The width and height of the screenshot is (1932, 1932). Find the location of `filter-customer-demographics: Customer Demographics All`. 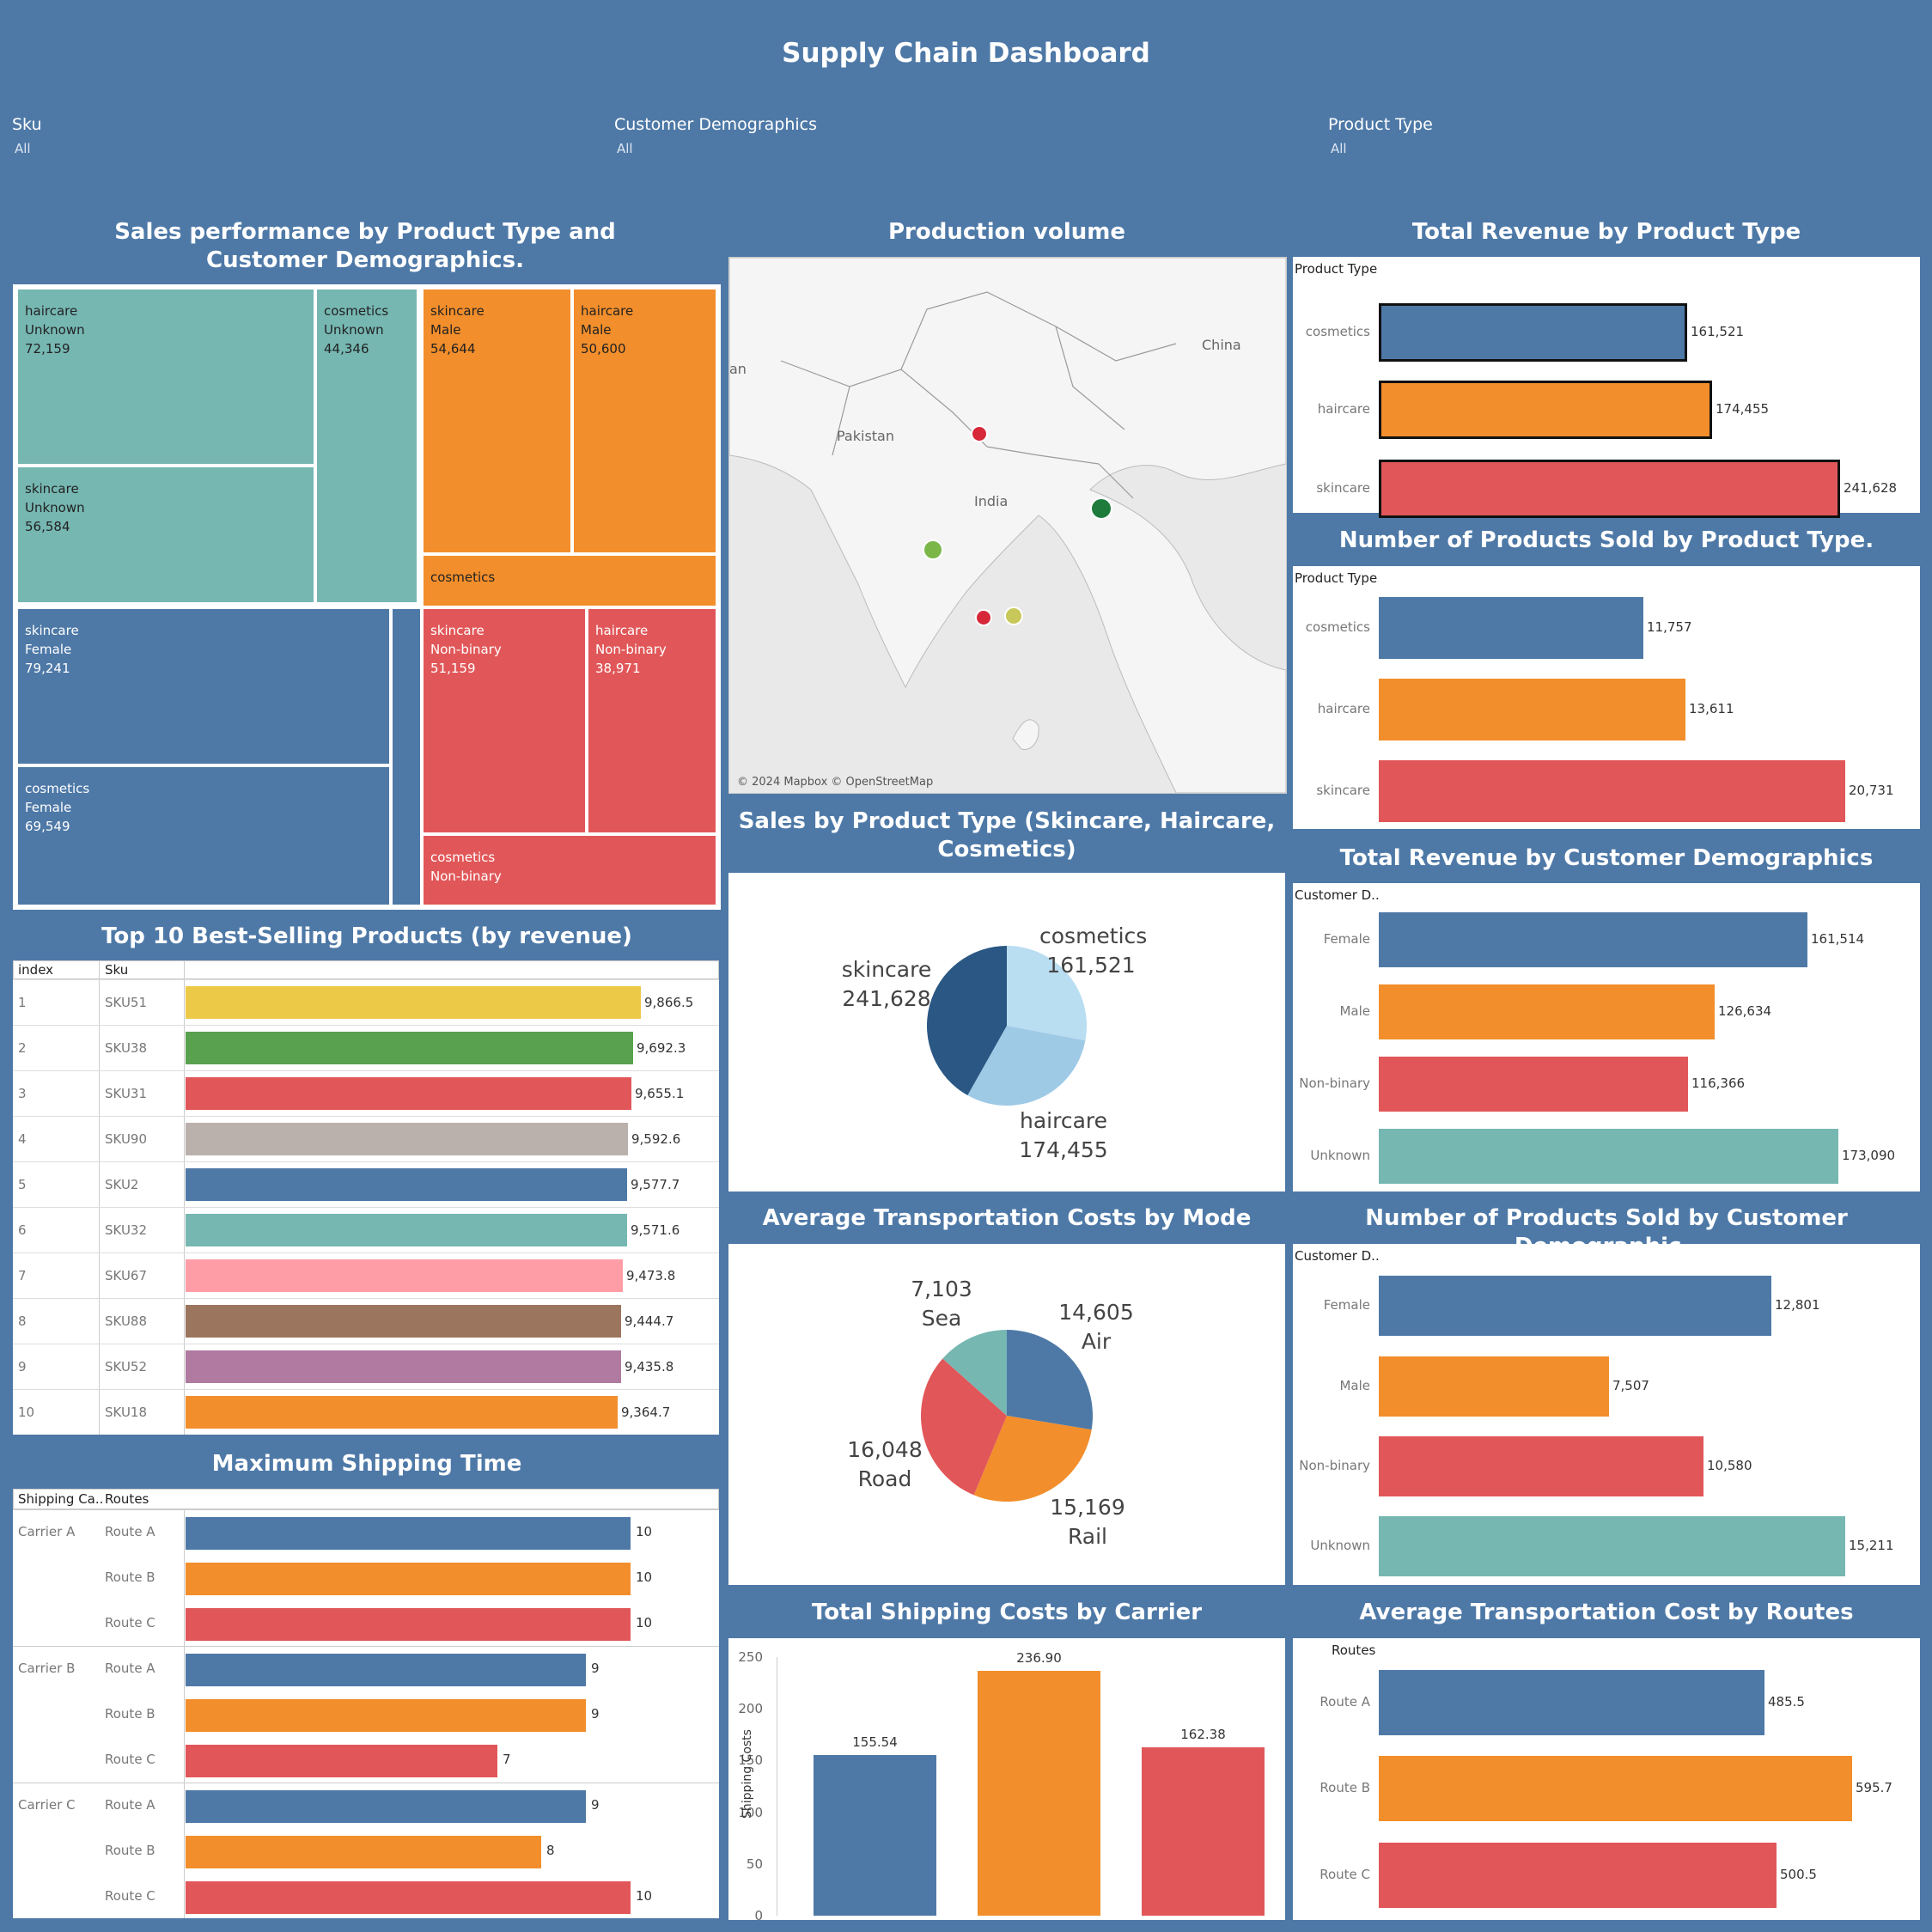

filter-customer-demographics: Customer Demographics All is located at coordinates (715, 135).